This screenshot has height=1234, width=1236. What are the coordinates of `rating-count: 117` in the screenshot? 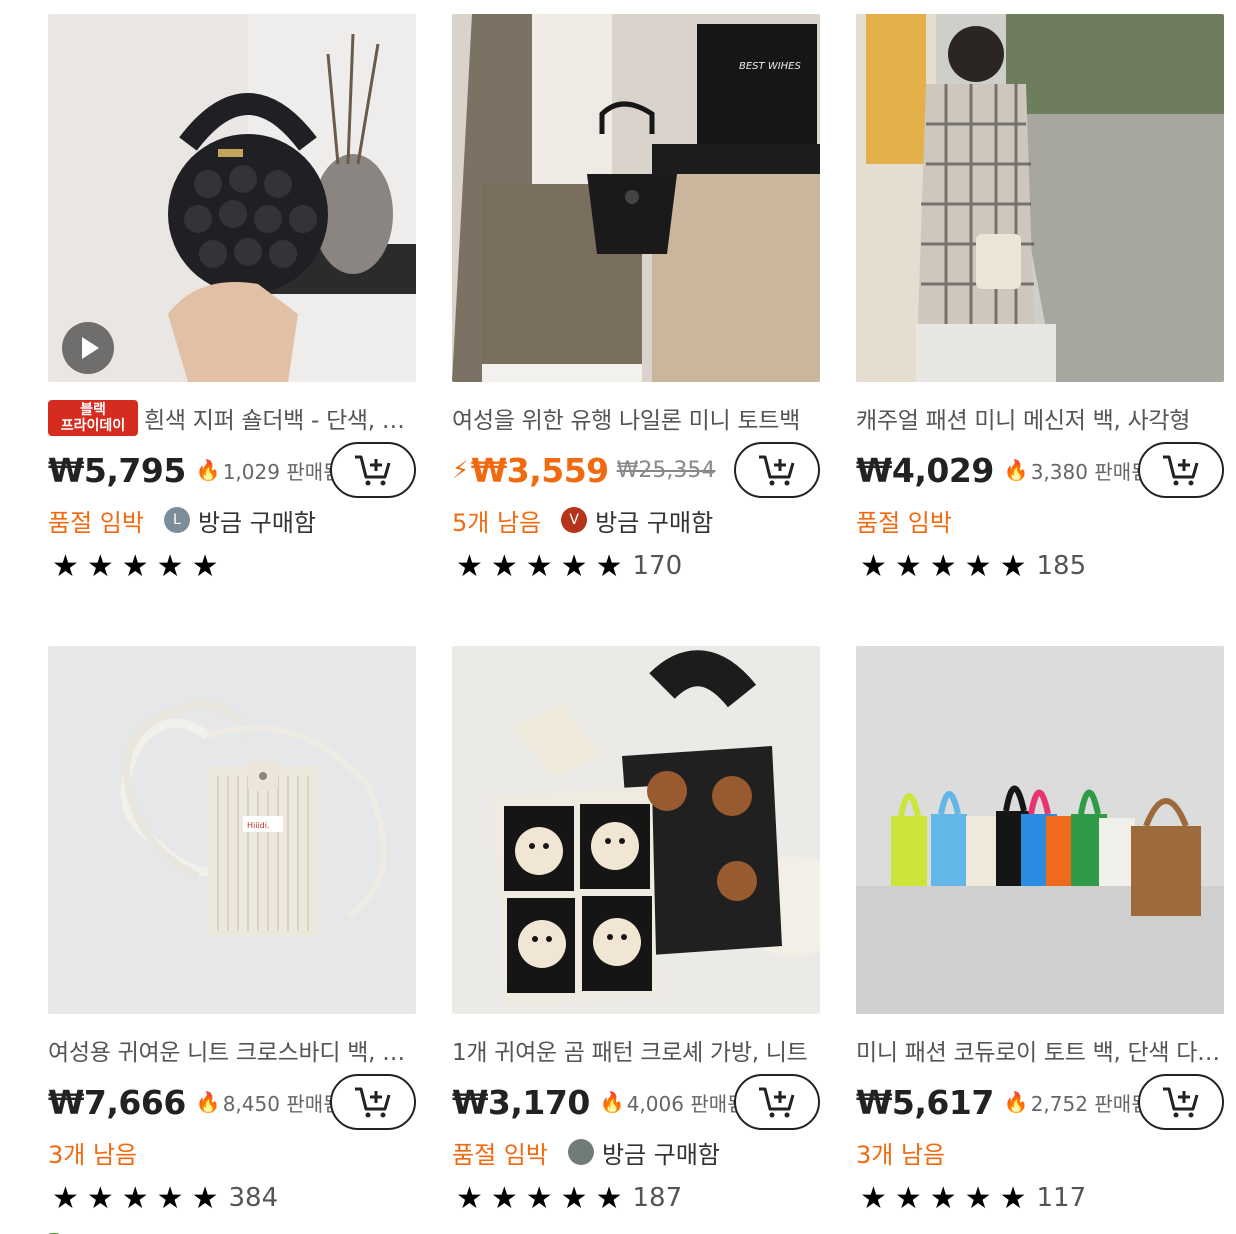 It's located at (1061, 1198).